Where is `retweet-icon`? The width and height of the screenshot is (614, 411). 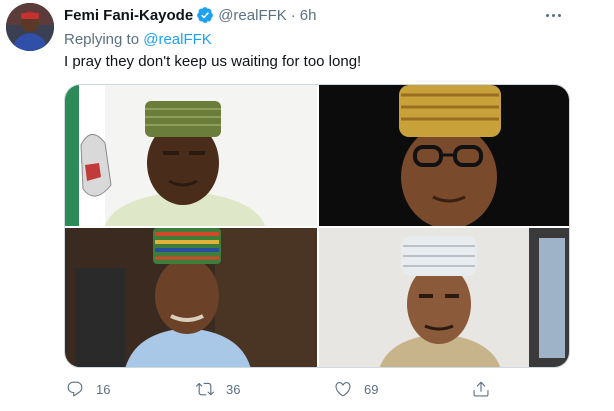 retweet-icon is located at coordinates (205, 389).